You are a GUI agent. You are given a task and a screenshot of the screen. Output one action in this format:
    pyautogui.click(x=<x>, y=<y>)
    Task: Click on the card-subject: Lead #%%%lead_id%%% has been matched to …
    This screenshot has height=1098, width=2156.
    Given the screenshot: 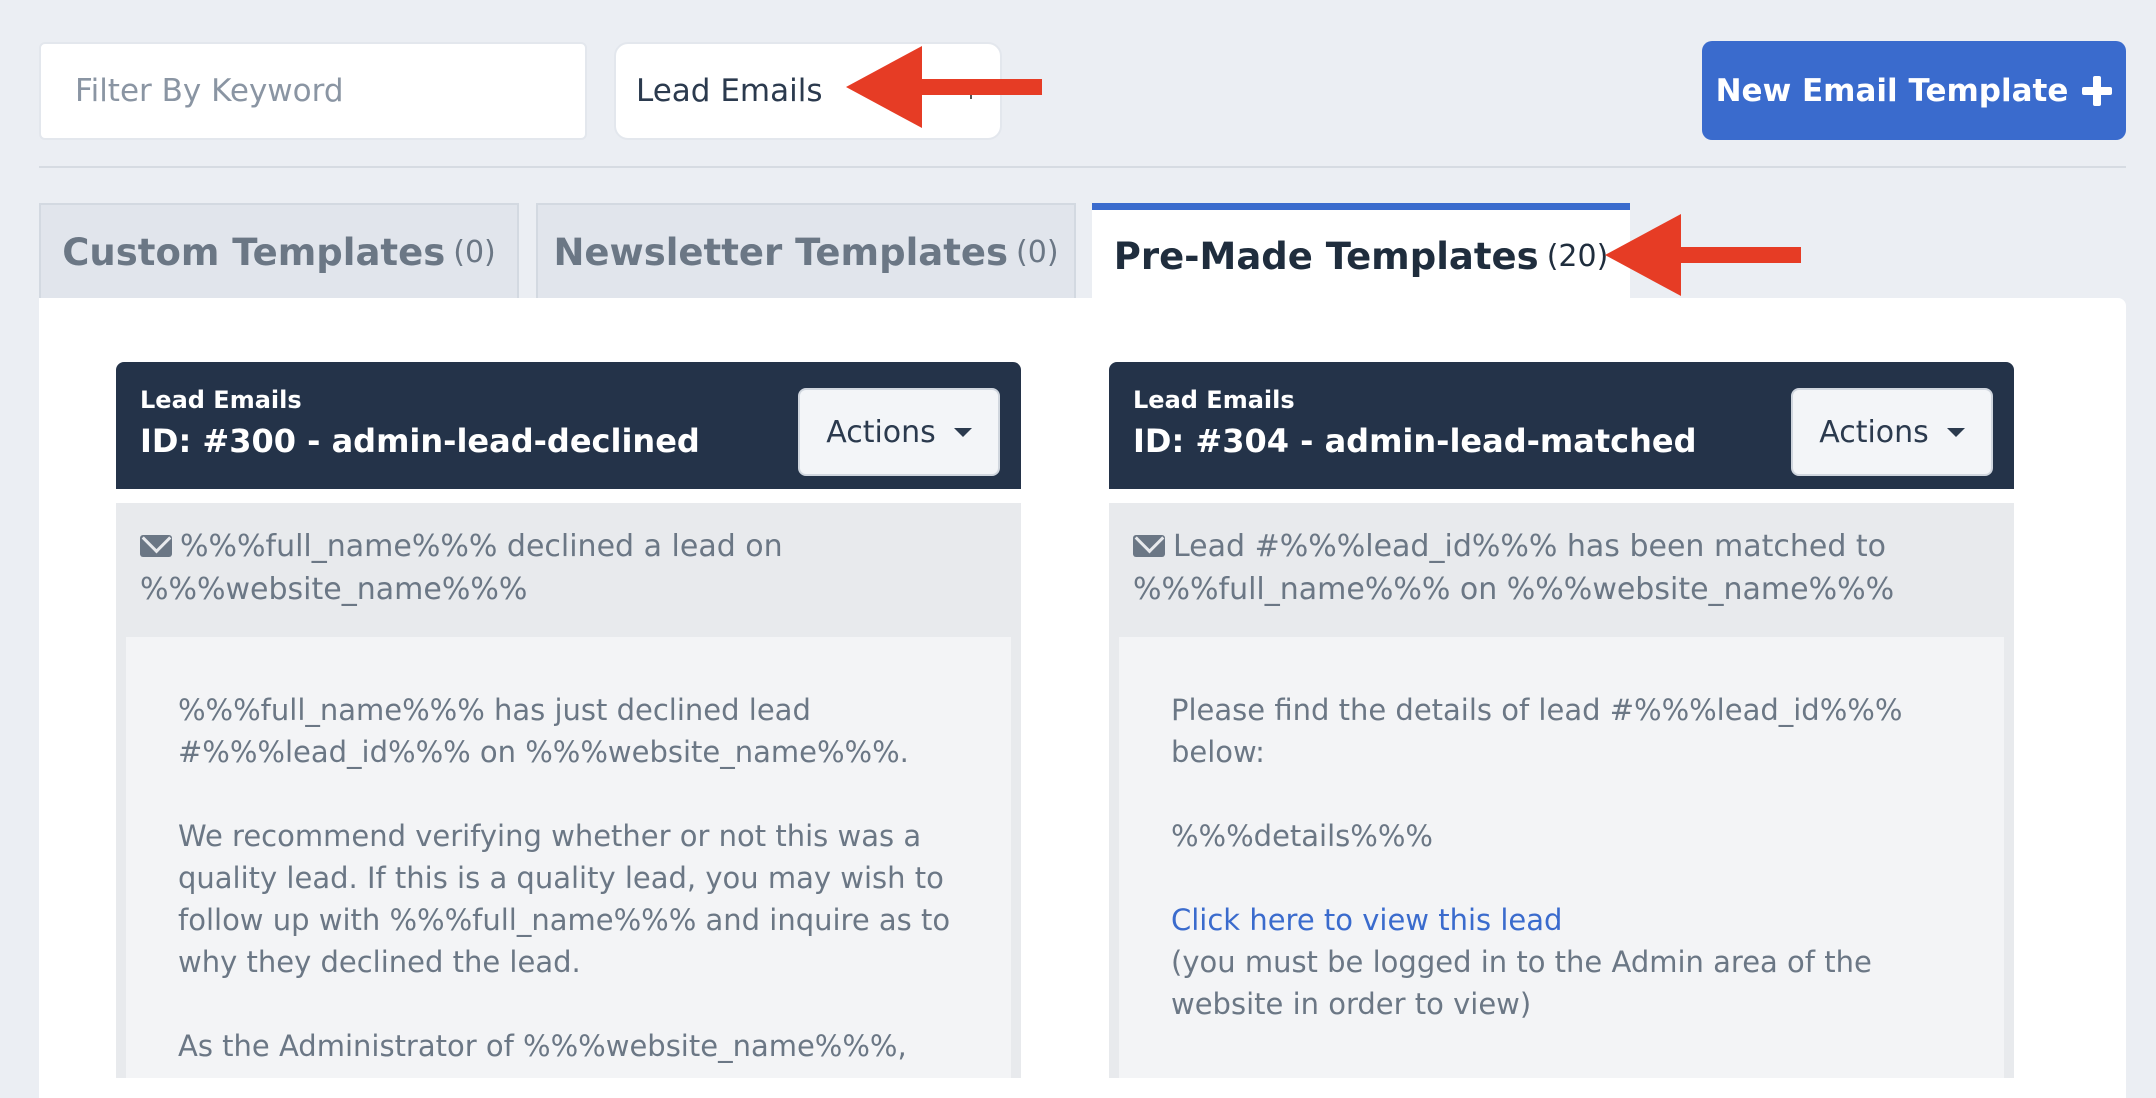 What is the action you would take?
    pyautogui.click(x=1561, y=570)
    